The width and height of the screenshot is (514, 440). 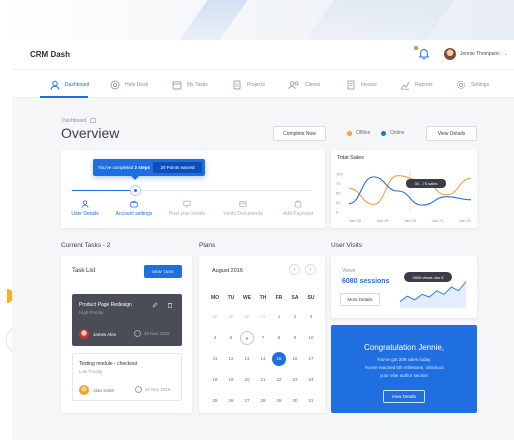 What do you see at coordinates (243, 214) in the screenshot?
I see `step-label: Verify Documents` at bounding box center [243, 214].